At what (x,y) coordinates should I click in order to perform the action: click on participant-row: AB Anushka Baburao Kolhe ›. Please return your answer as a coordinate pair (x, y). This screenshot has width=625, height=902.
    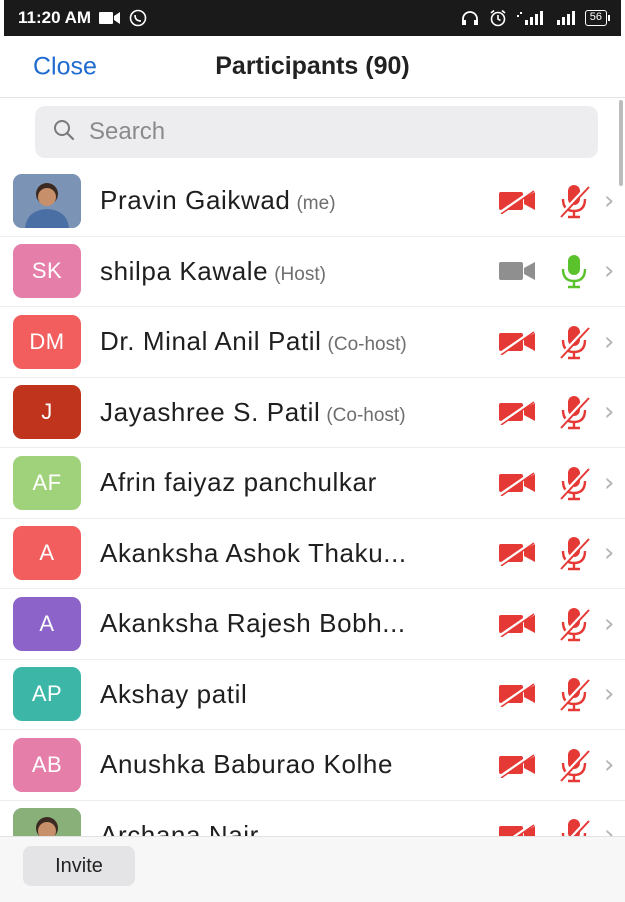
    Looking at the image, I should click on (312, 765).